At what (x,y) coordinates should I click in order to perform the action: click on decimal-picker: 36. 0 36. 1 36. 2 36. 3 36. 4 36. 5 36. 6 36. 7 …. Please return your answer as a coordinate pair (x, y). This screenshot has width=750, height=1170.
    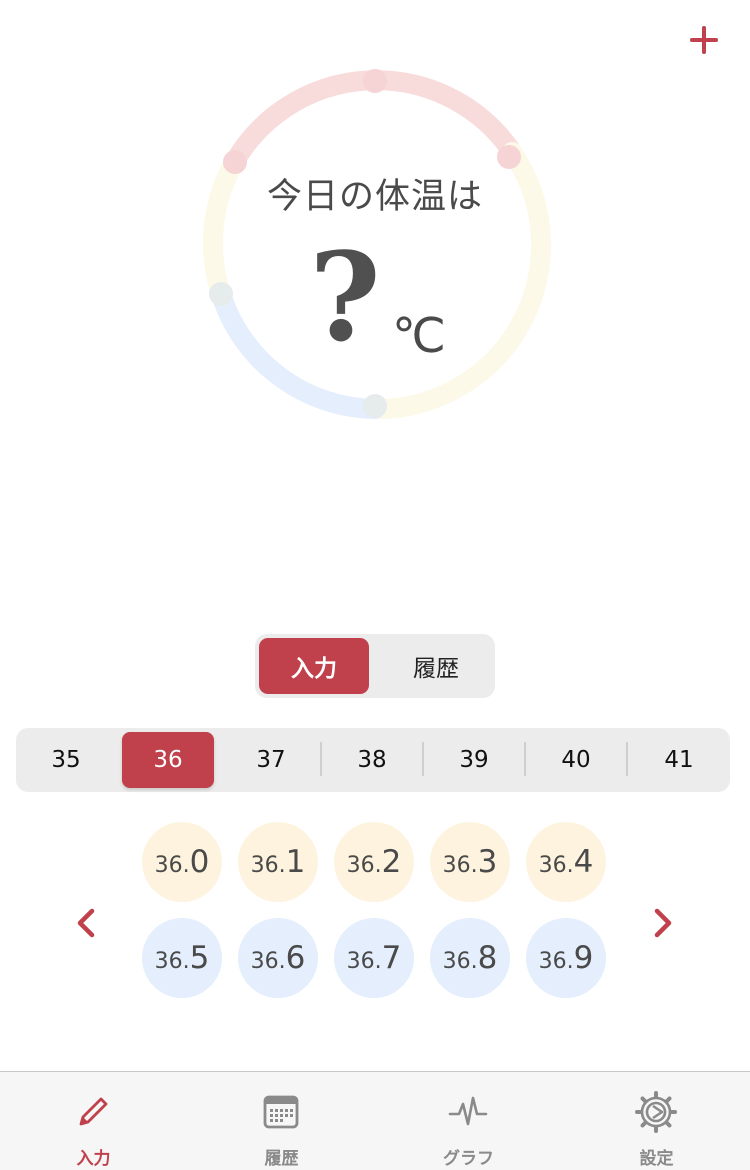
    Looking at the image, I should click on (377, 911).